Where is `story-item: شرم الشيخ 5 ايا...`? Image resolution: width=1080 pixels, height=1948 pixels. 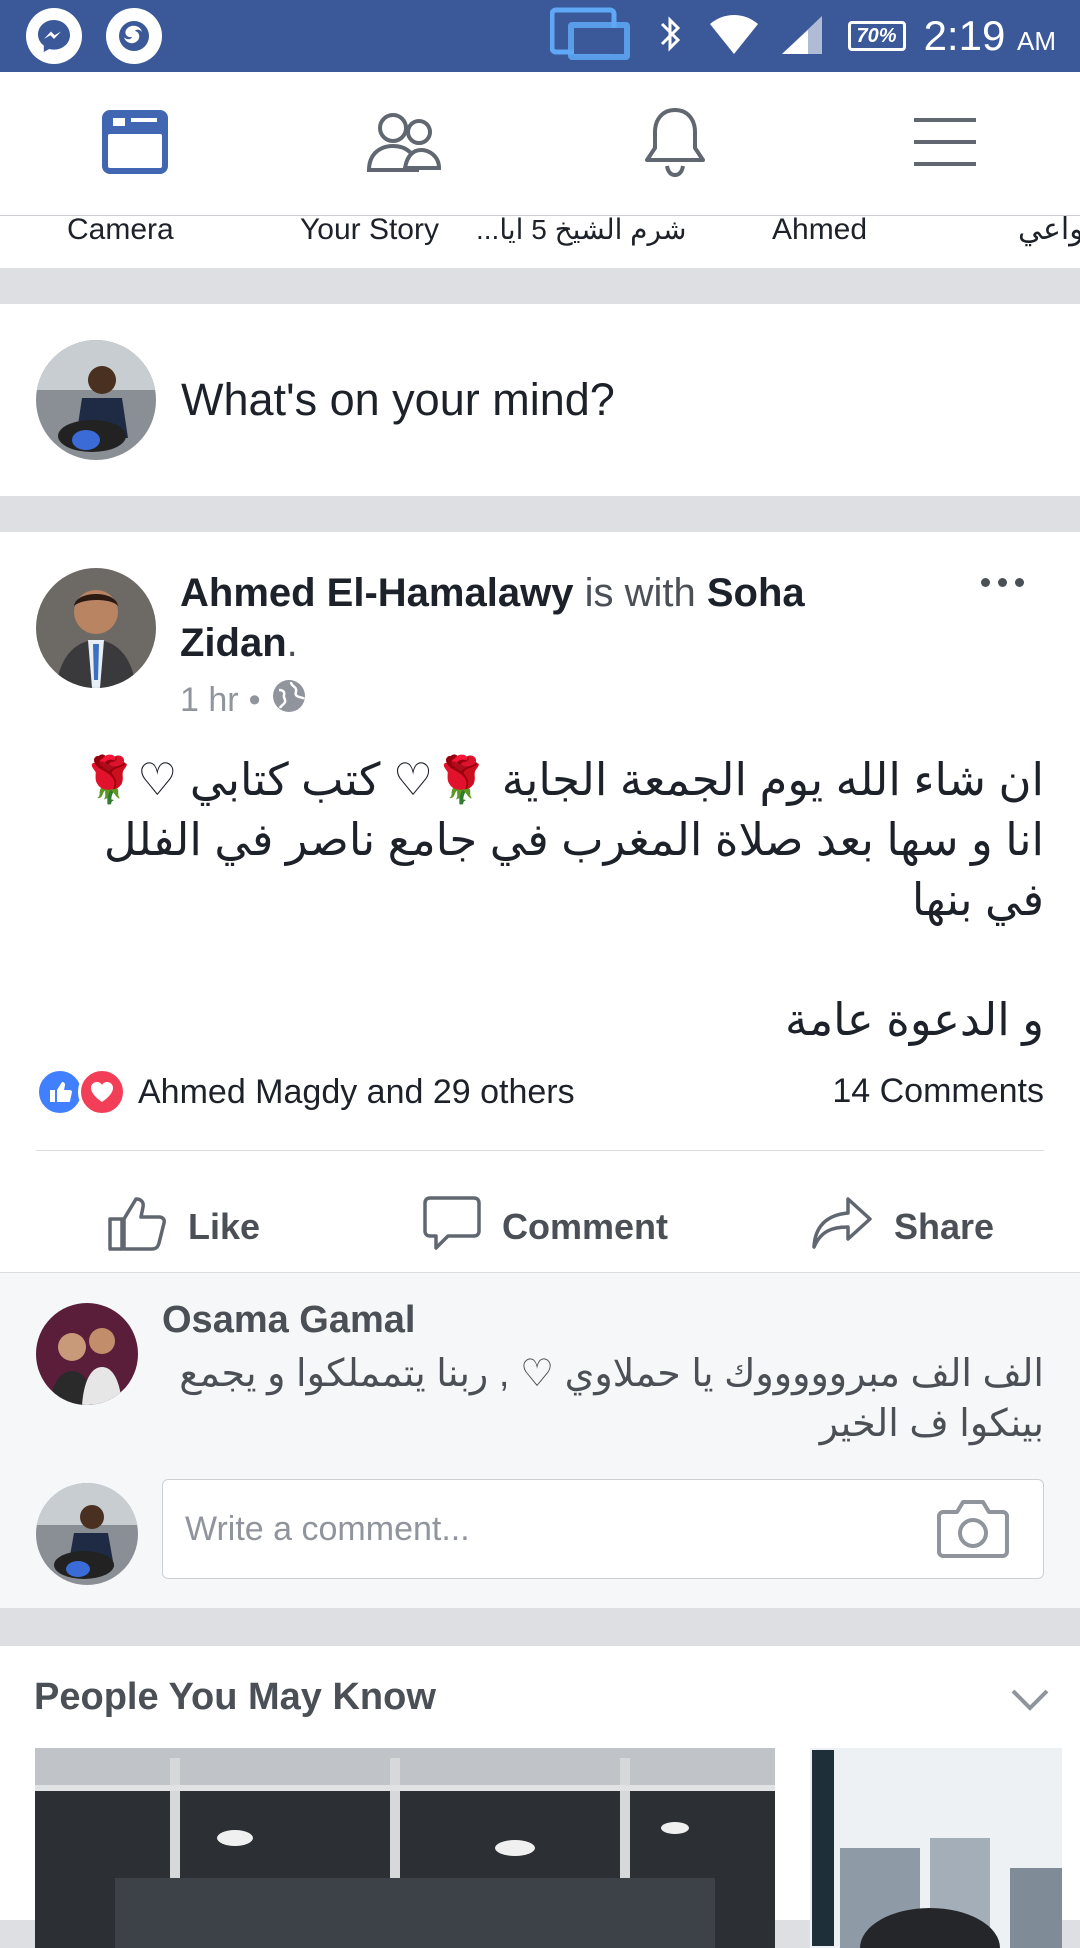
story-item: شرم الشيخ 5 ايا... is located at coordinates (581, 230).